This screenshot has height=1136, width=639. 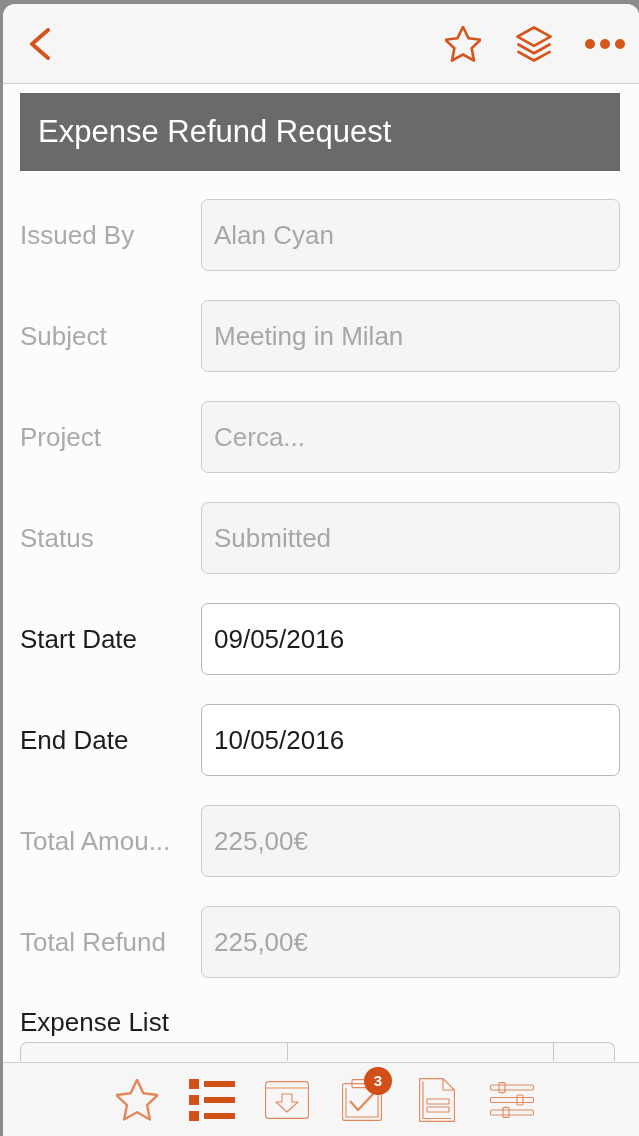 What do you see at coordinates (211, 1099) in the screenshot?
I see `list-icon` at bounding box center [211, 1099].